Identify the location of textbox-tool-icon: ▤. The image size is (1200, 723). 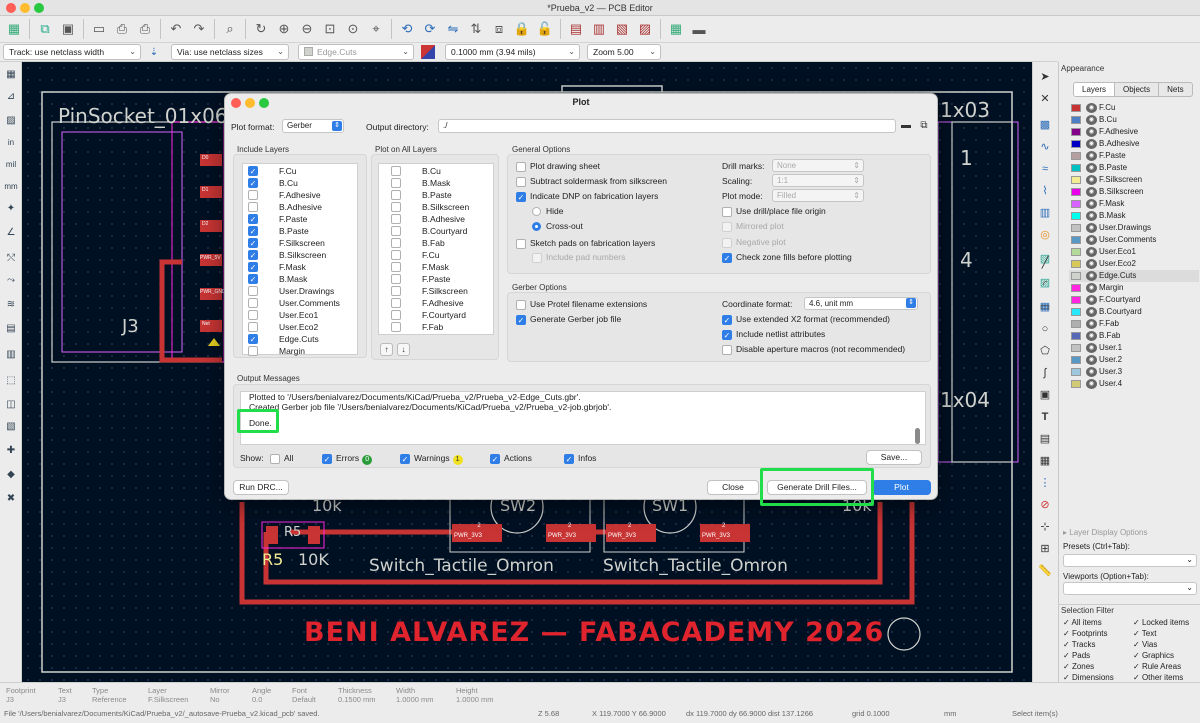
(1045, 439).